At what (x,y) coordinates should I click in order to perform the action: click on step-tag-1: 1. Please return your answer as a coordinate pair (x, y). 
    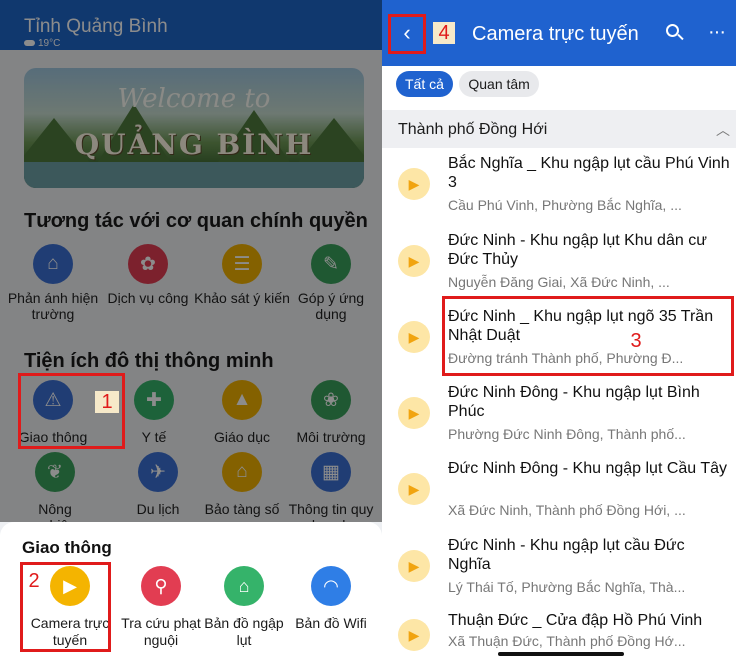
    Looking at the image, I should click on (107, 402).